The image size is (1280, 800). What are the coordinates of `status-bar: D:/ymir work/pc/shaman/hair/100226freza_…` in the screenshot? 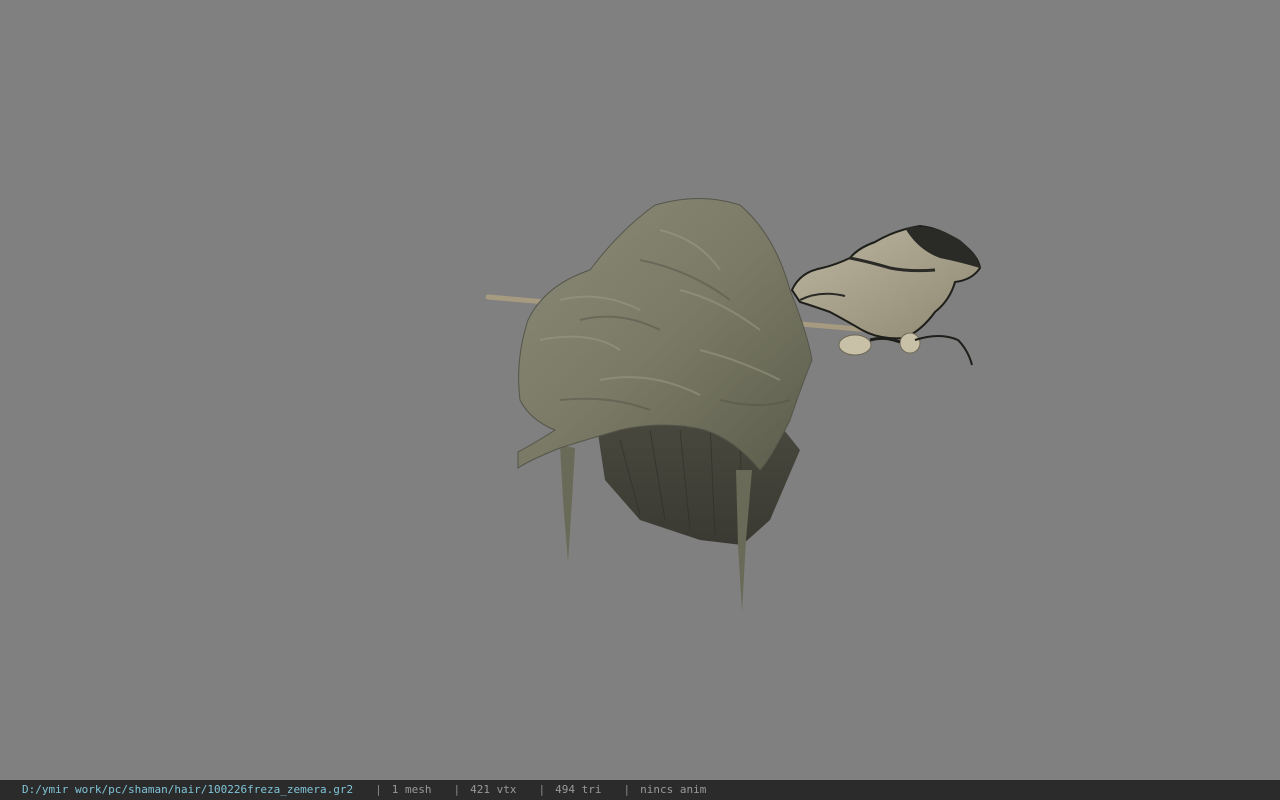 It's located at (640, 790).